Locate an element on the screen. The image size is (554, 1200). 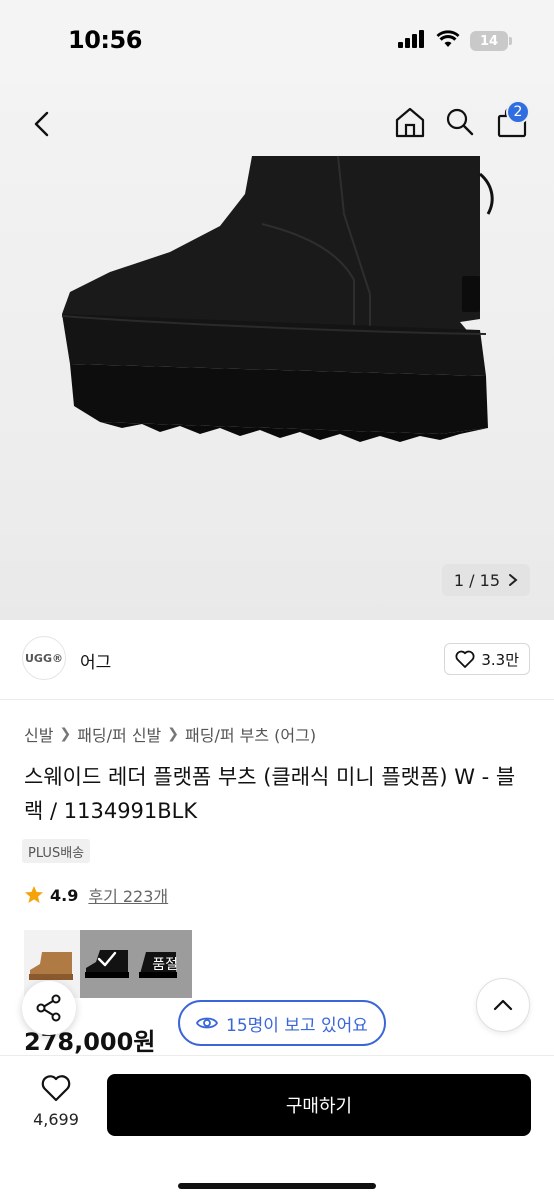
rating-row: 4.9 후기 223개 is located at coordinates (96, 895).